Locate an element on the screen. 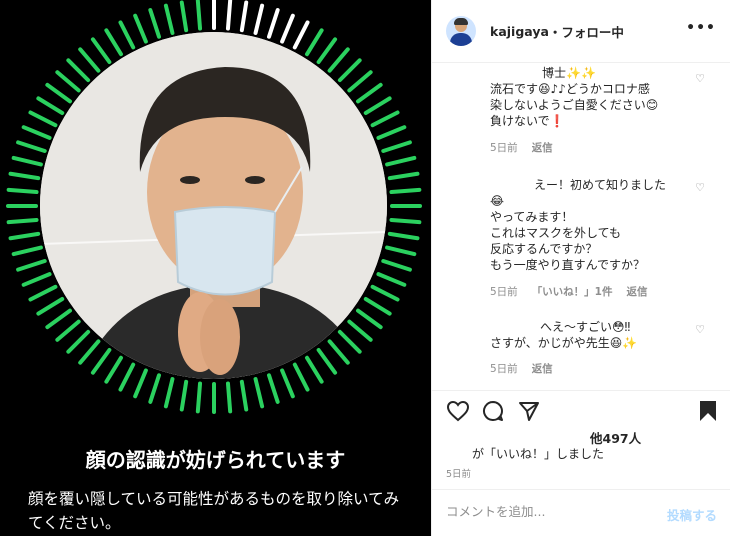  post-header: kajigaya ・フォロー中 ••• is located at coordinates (581, 31).